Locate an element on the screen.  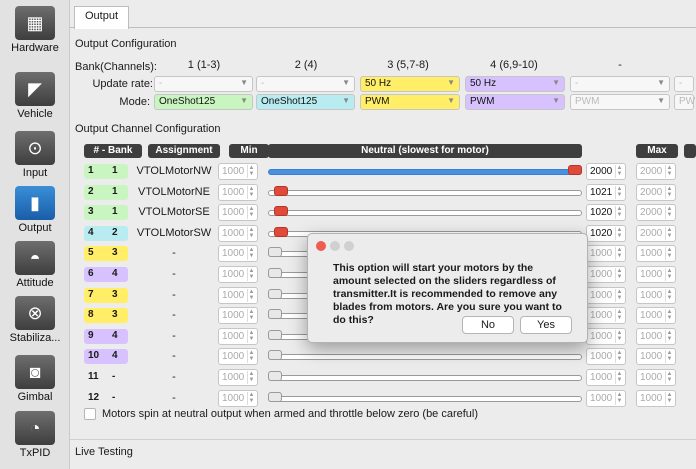
neutral-spinbox: 1021 ▲ ▼ is located at coordinates (606, 192).